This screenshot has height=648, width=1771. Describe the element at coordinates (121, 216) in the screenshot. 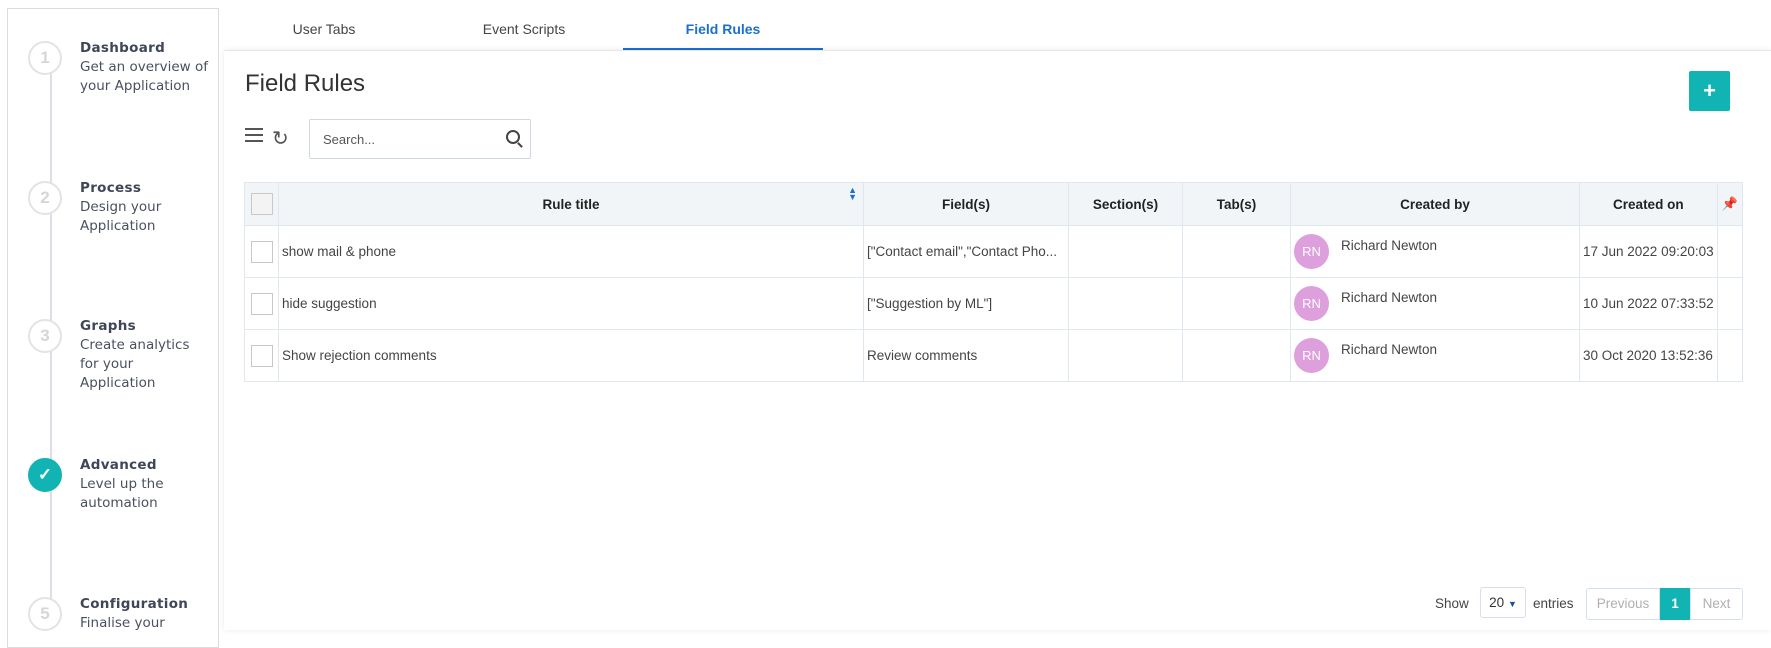

I see `step-desc: Design your Application` at that location.